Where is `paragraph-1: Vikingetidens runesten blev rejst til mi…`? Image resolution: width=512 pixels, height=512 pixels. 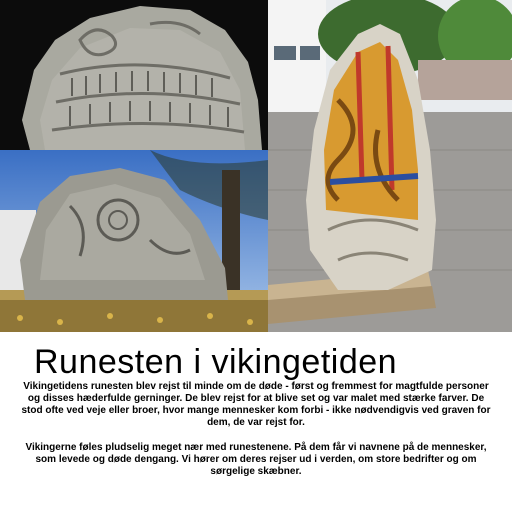
paragraph-1: Vikingetidens runesten blev rejst til mi… is located at coordinates (256, 404).